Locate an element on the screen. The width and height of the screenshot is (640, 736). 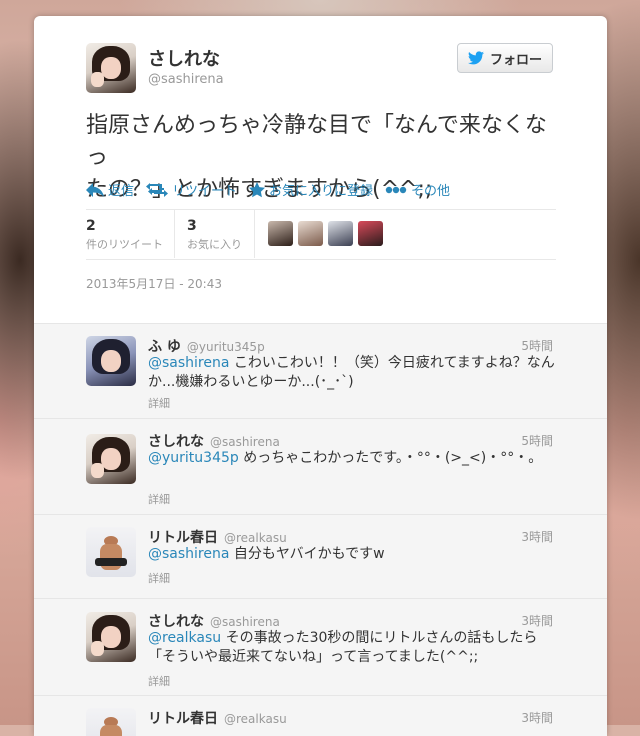
favoriters-avatars is located at coordinates (325, 233).